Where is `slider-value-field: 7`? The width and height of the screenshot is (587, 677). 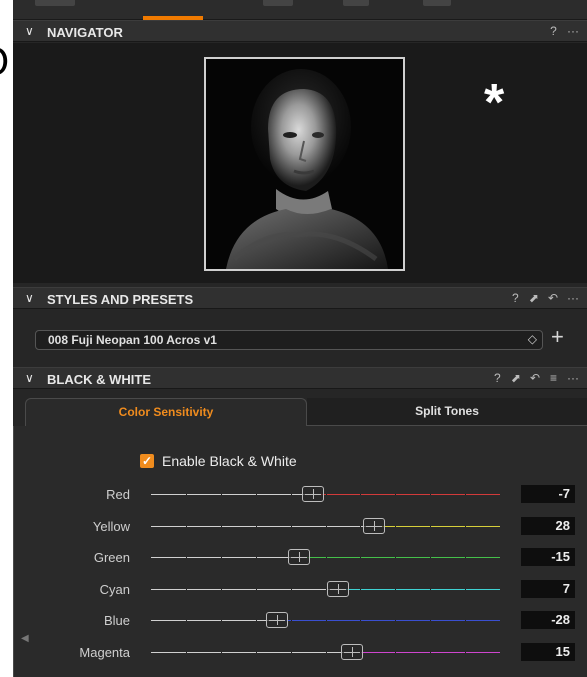 slider-value-field: 7 is located at coordinates (548, 588).